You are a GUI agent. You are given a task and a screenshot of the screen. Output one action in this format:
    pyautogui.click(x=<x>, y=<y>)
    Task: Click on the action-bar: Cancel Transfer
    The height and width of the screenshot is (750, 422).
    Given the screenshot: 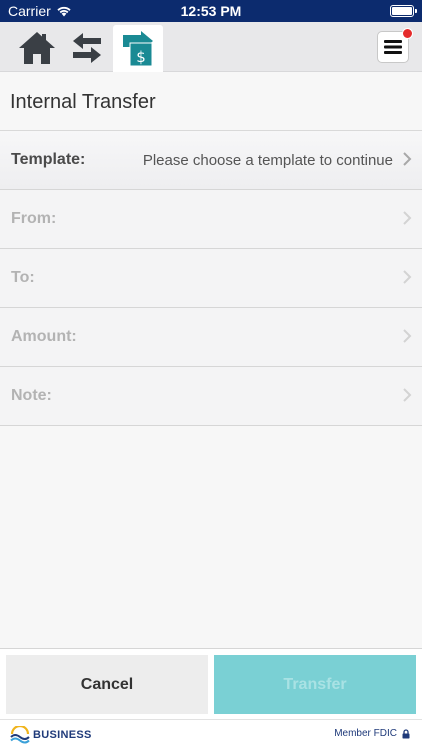 What is the action you would take?
    pyautogui.click(x=211, y=683)
    